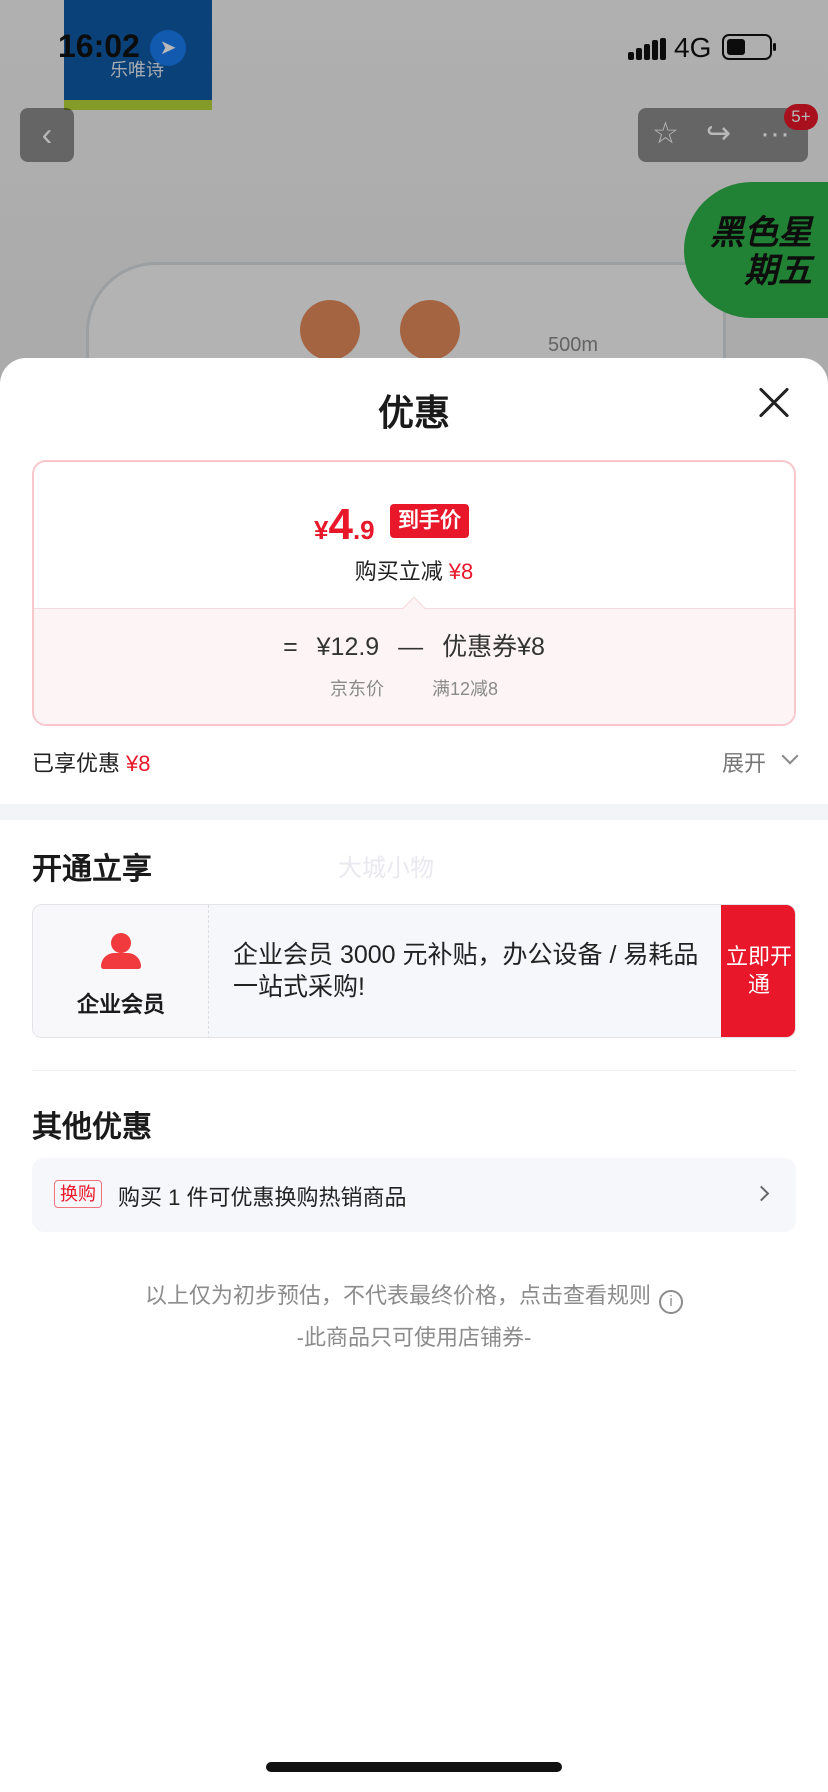  I want to click on member-name: 企业会员, so click(120, 1004).